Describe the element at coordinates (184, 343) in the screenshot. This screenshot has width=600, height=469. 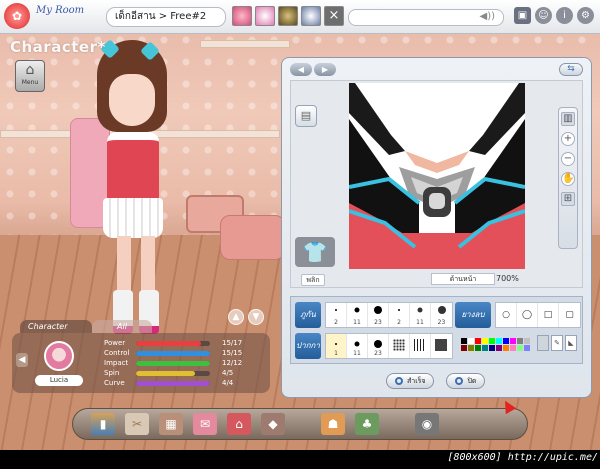
I see `stat-row: Power 15/17` at that location.